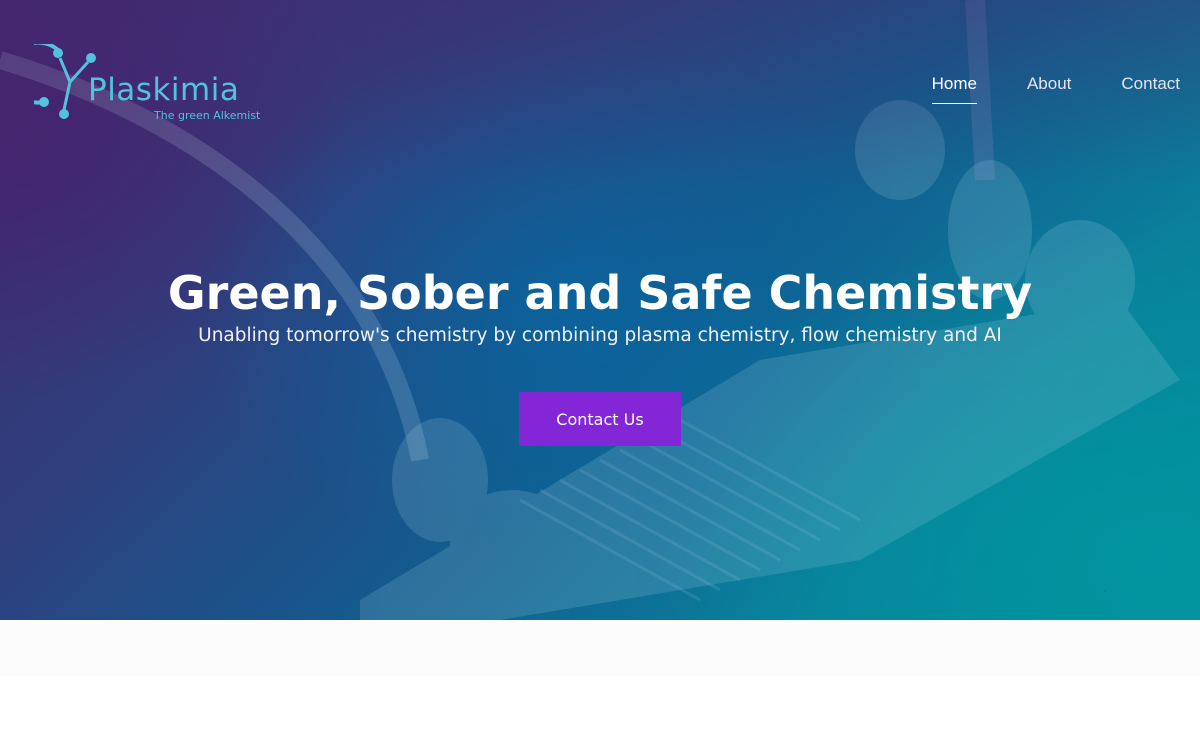  Describe the element at coordinates (164, 90) in the screenshot. I see `brand-name: Plaskimia` at that location.